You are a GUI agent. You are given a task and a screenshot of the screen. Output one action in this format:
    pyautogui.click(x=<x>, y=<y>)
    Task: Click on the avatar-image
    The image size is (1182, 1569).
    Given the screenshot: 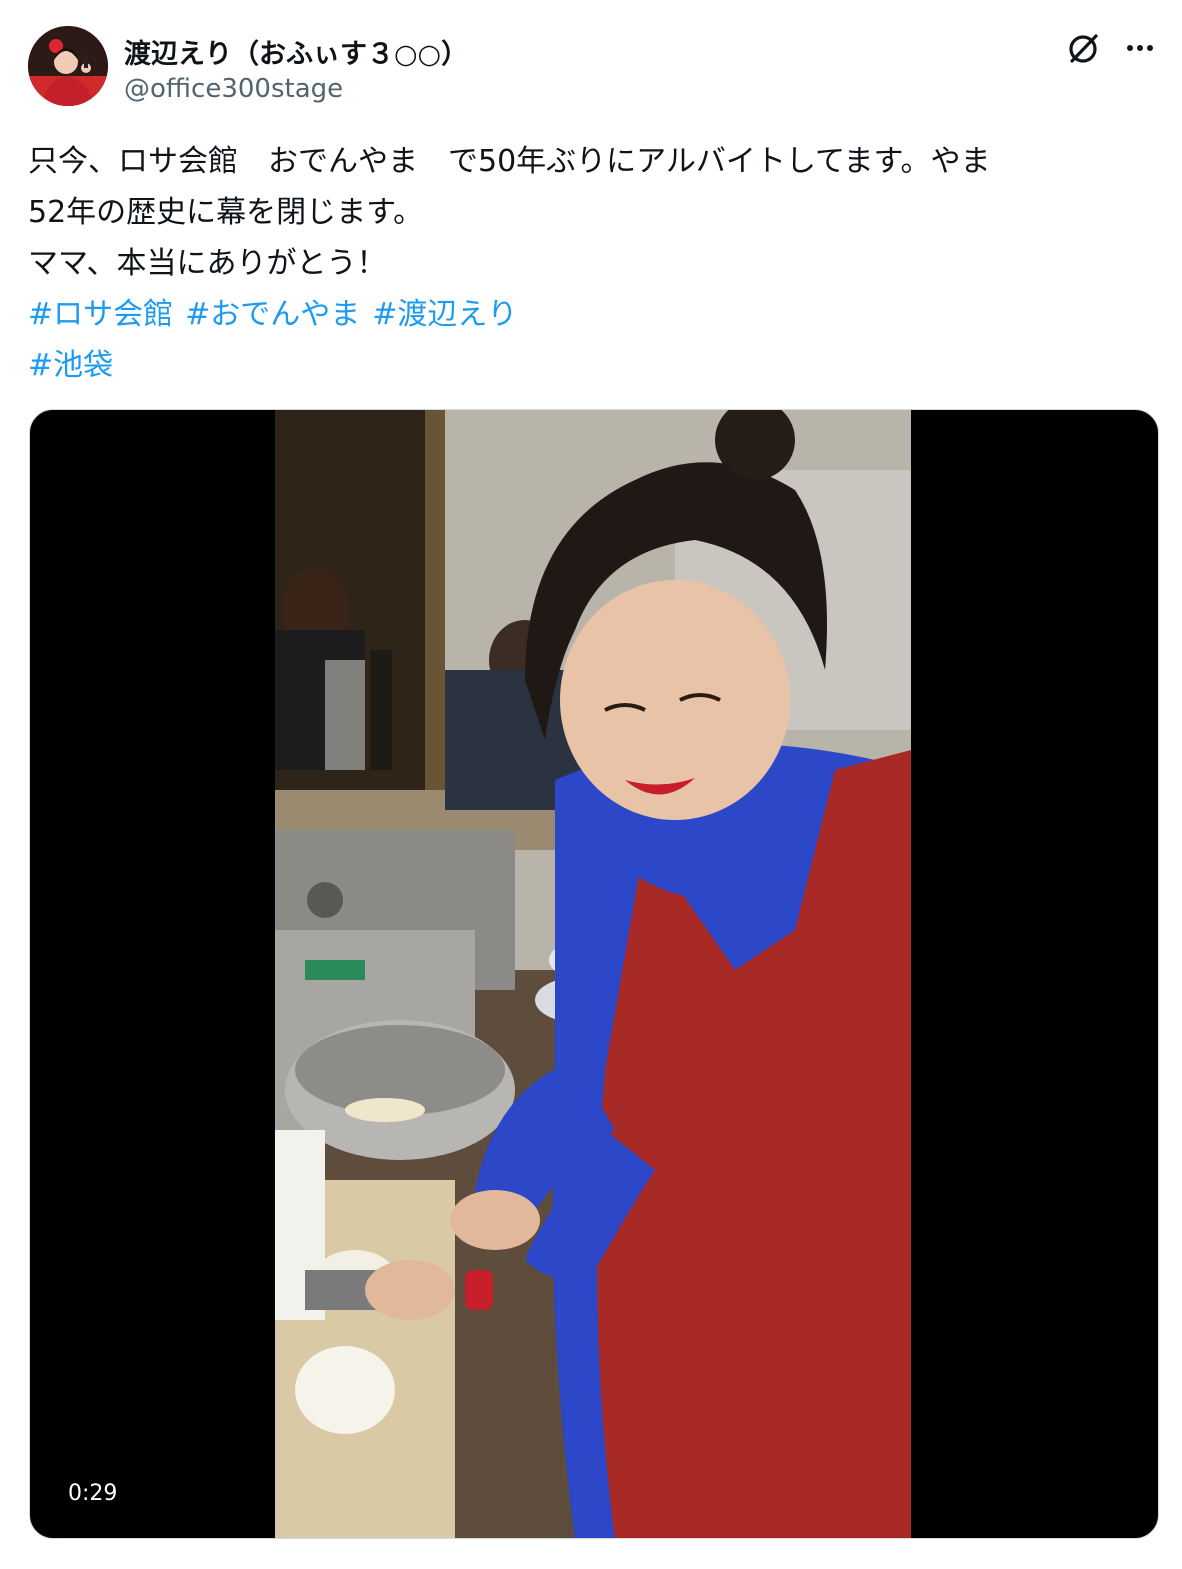 What is the action you would take?
    pyautogui.click(x=68, y=66)
    